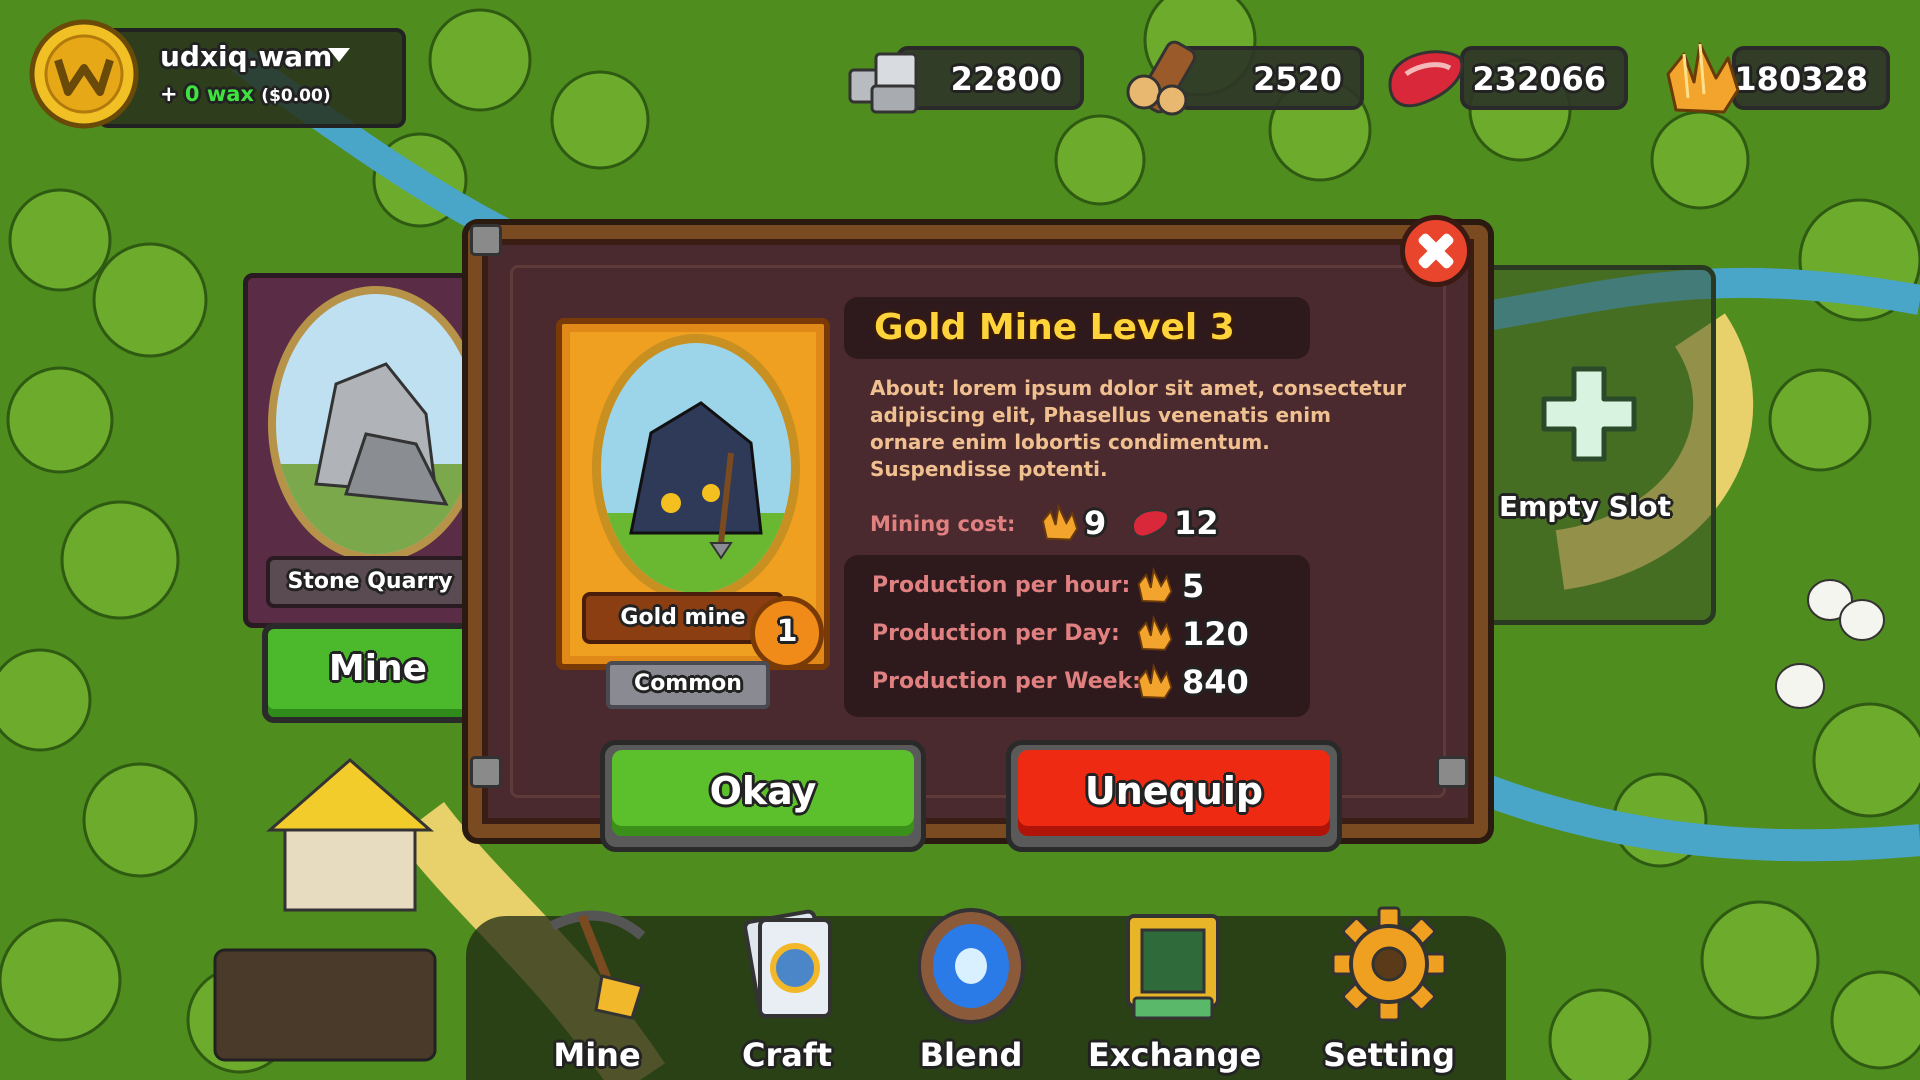 Image resolution: width=1920 pixels, height=1080 pixels. What do you see at coordinates (230, 94) in the screenshot?
I see `balance-currency: wax` at bounding box center [230, 94].